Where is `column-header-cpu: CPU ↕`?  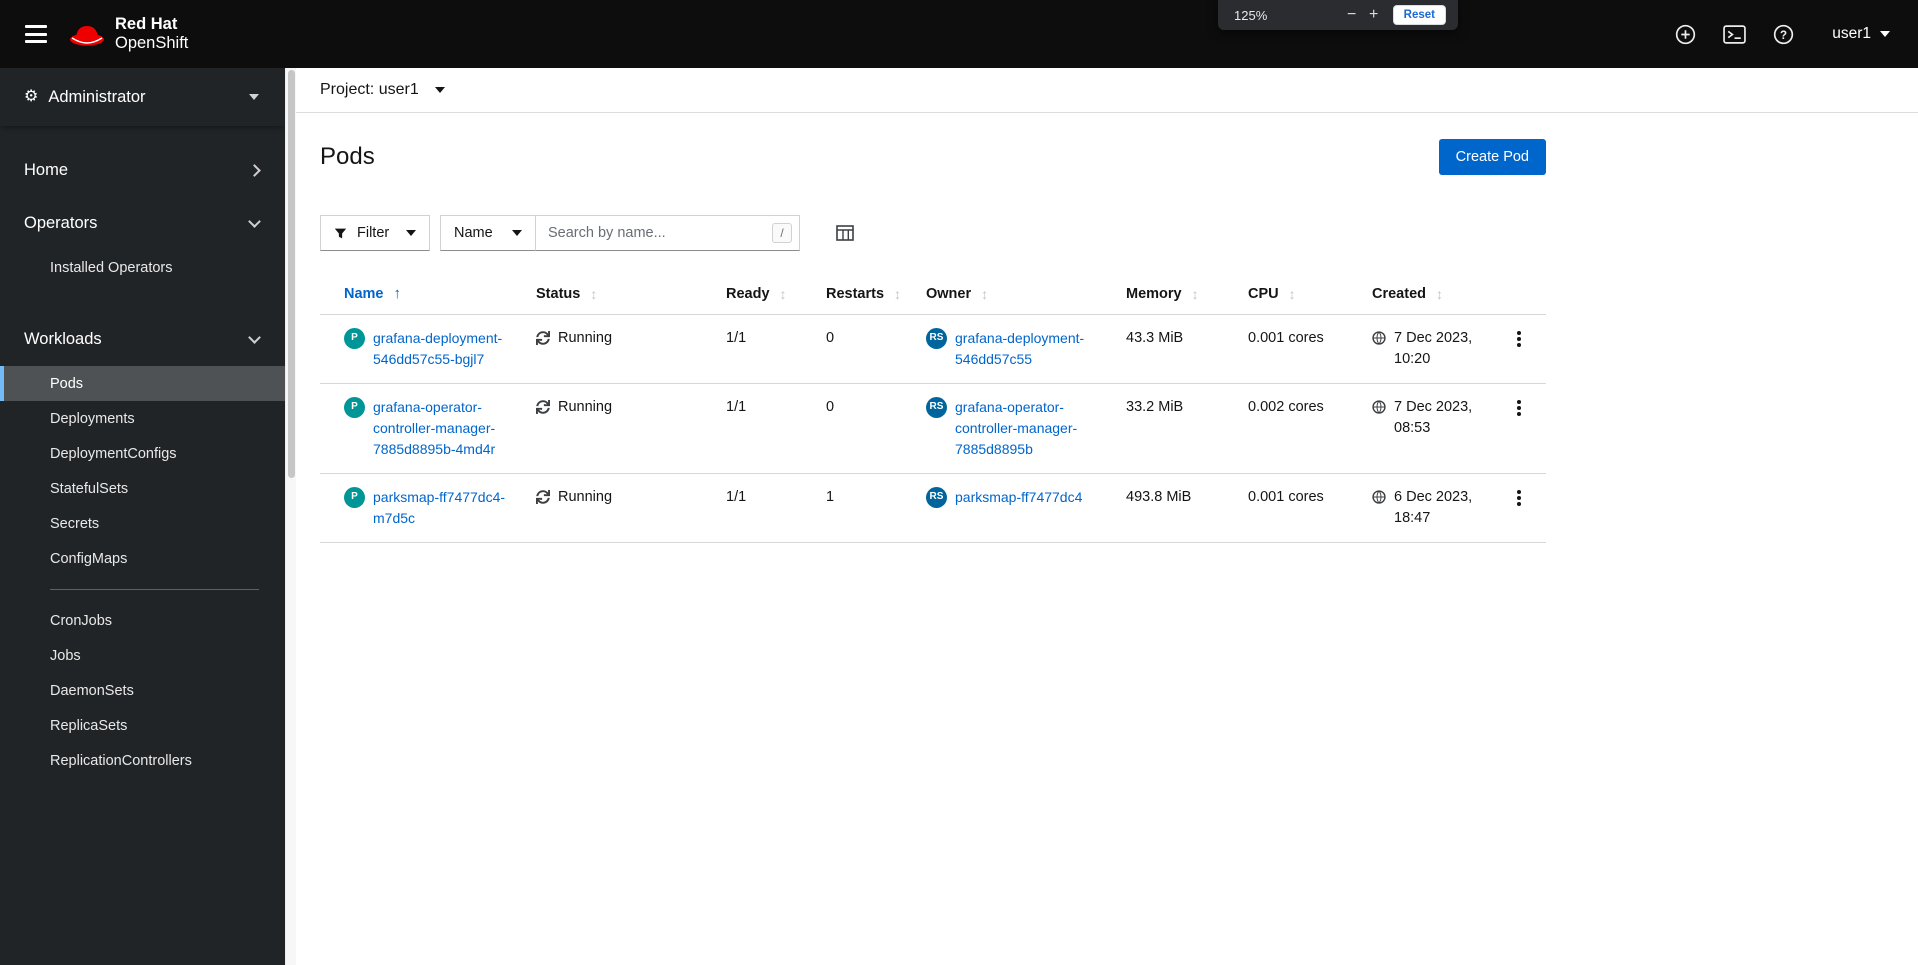
column-header-cpu: CPU ↕ is located at coordinates (1294, 293).